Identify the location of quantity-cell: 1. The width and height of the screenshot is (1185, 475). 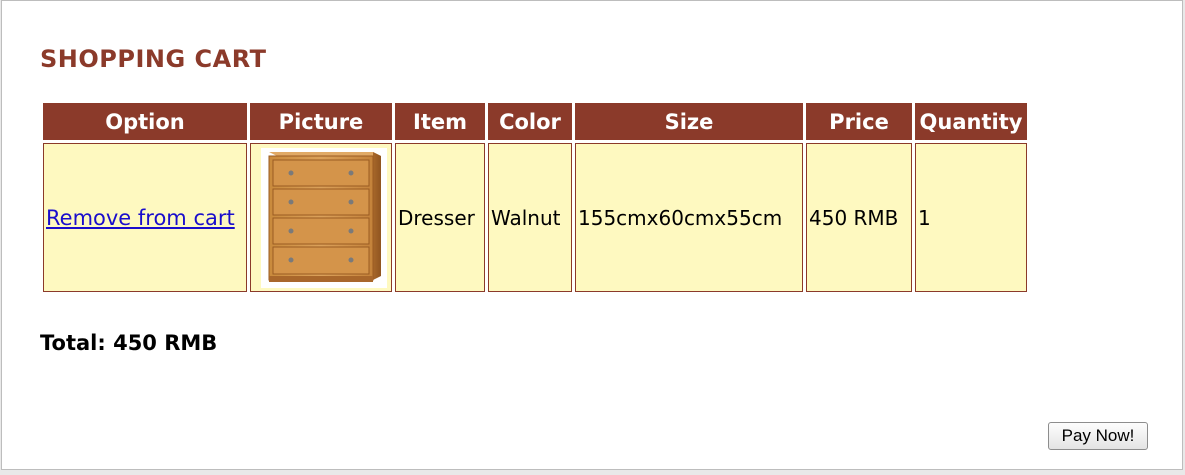
(971, 217).